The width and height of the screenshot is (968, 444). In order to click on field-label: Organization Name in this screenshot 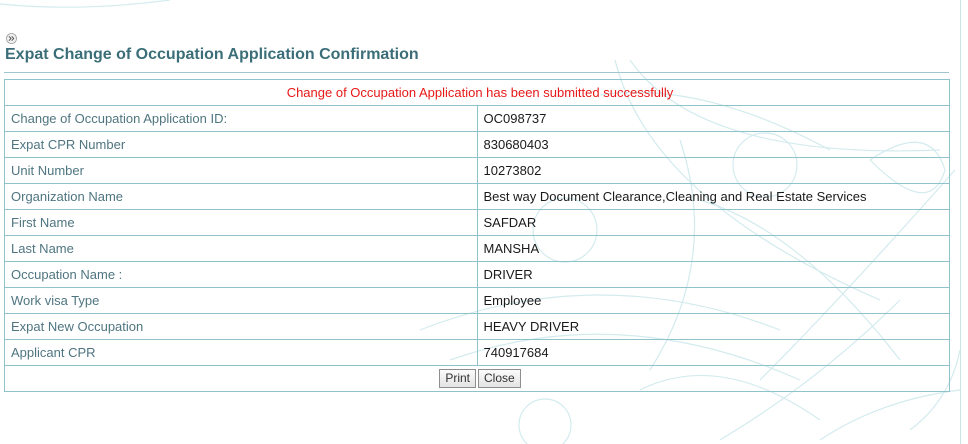, I will do `click(241, 196)`.